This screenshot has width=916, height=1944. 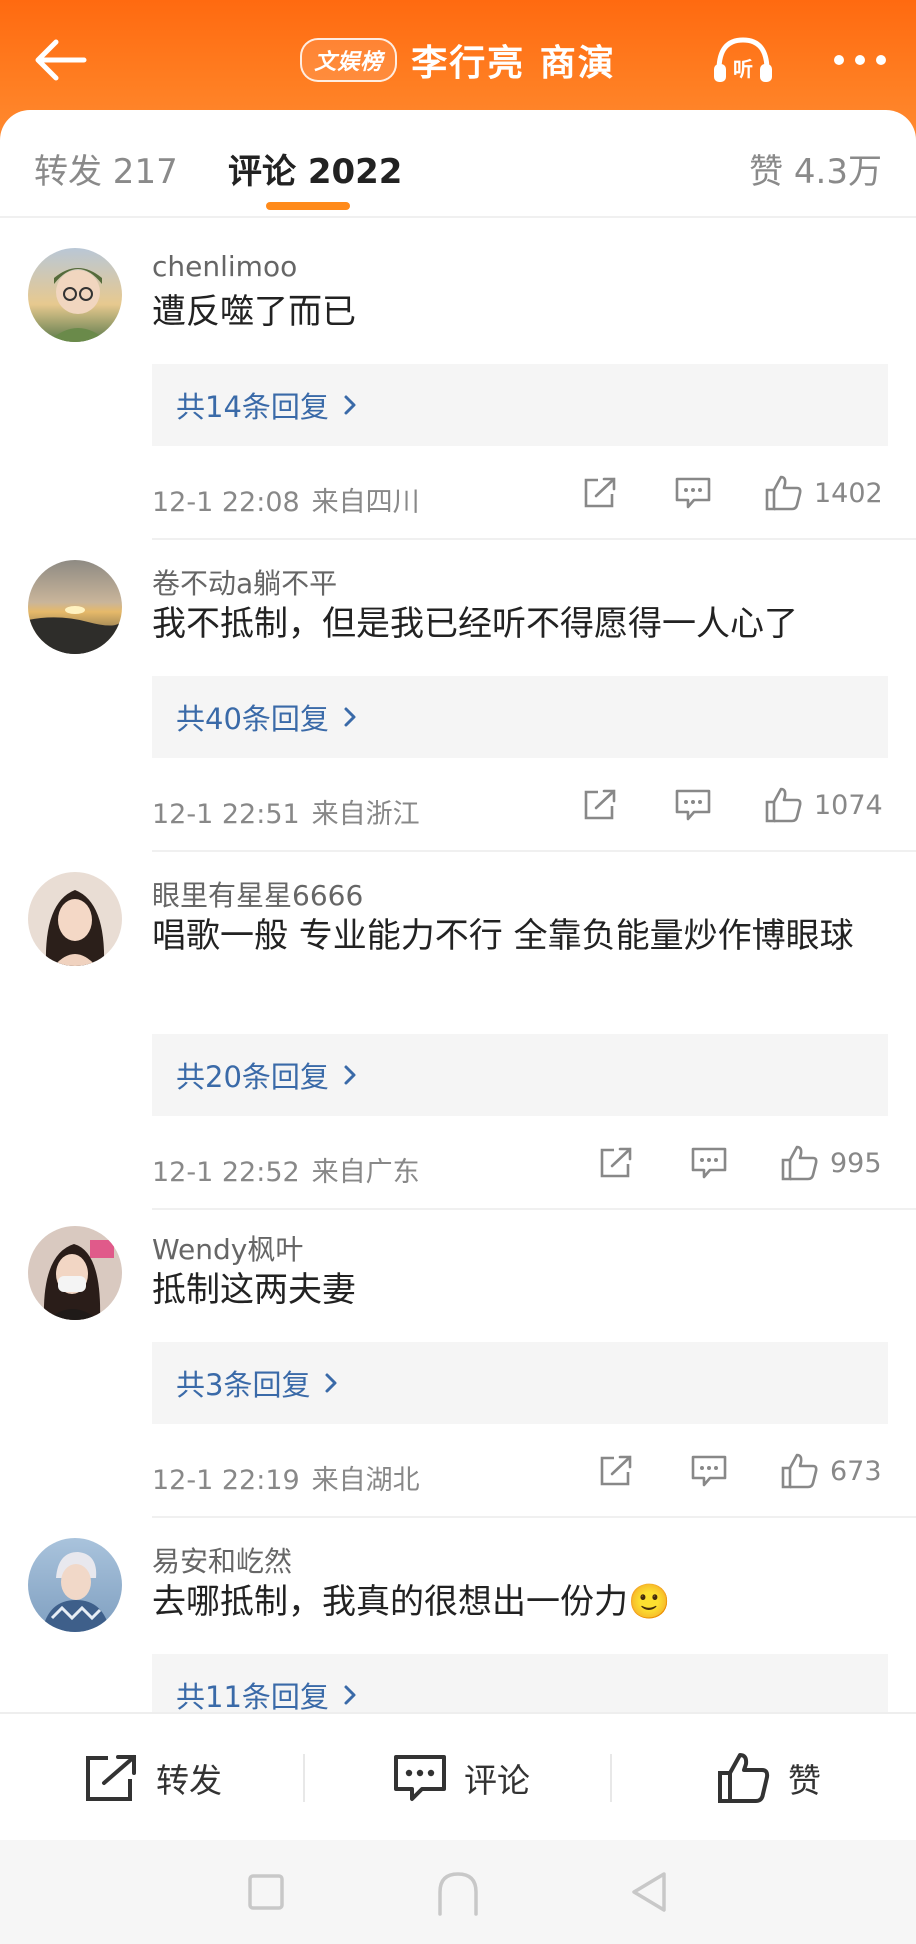 I want to click on comment-username: 卷不动a躺不平, so click(x=244, y=582).